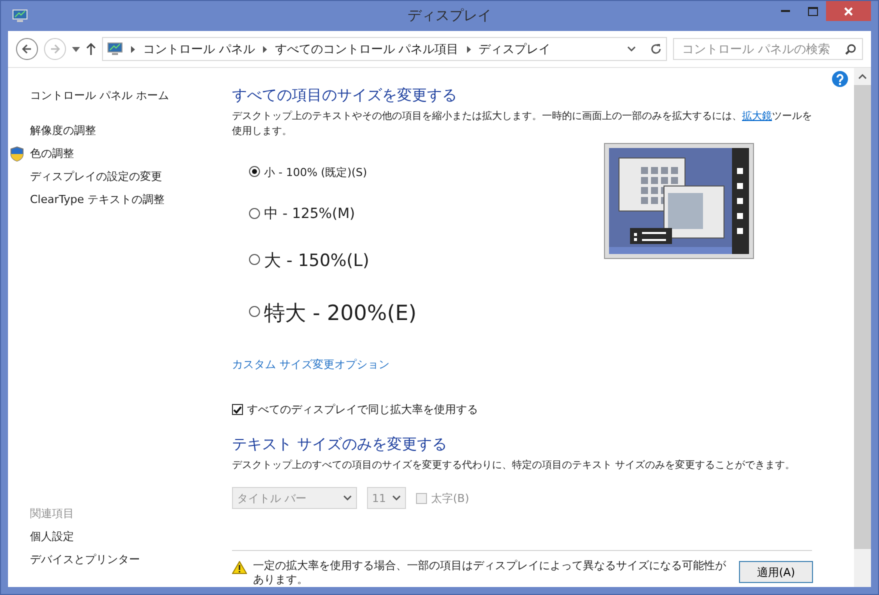  What do you see at coordinates (776, 572) in the screenshot?
I see `apply-button: 適用(A)` at bounding box center [776, 572].